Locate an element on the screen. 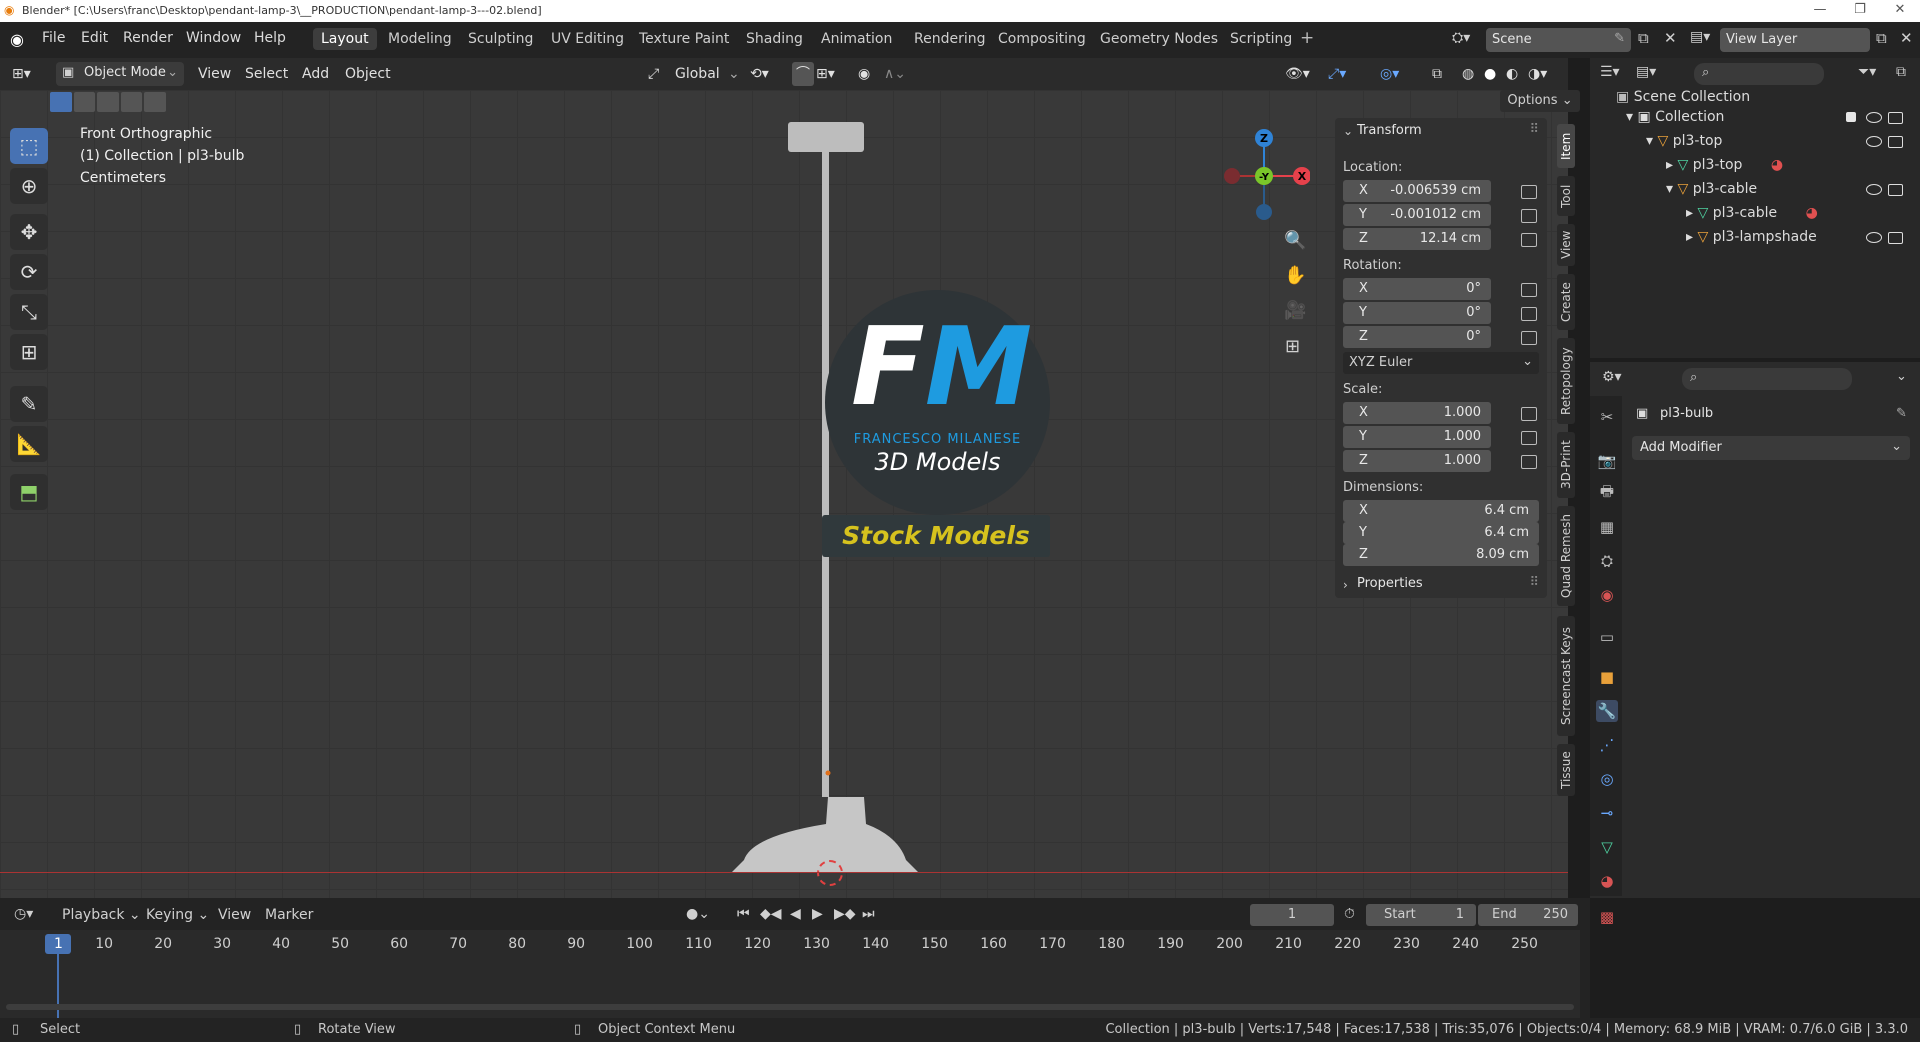 The width and height of the screenshot is (1920, 1042). tab-compositing: Compositing is located at coordinates (1042, 39).